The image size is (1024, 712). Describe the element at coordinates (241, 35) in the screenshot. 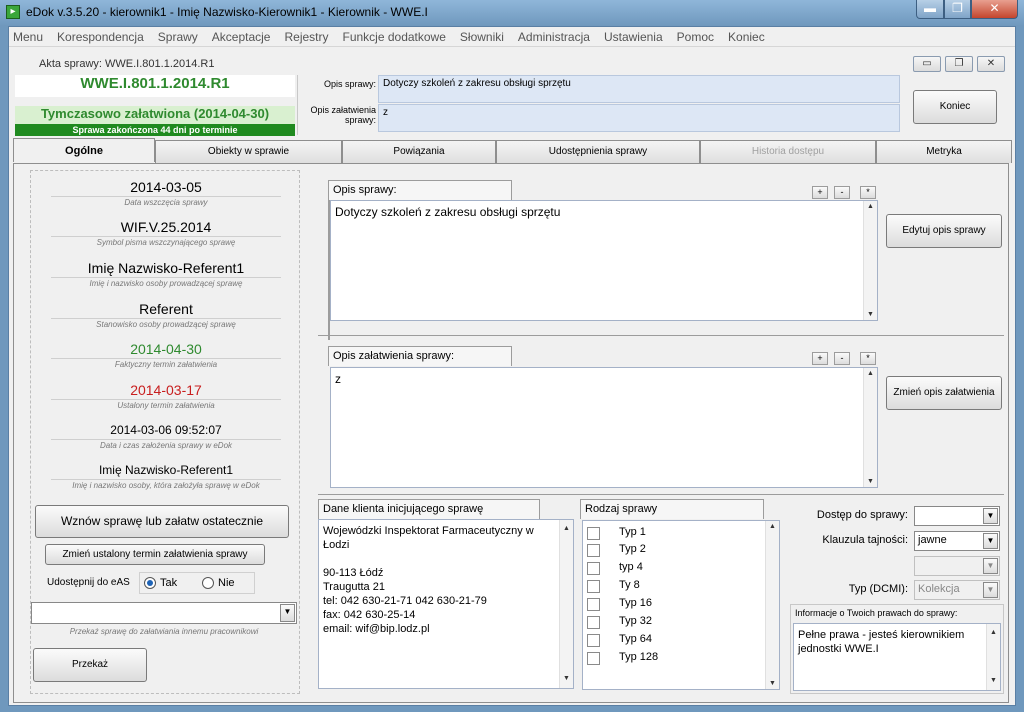

I see `menu-item-akceptacje: Akceptacje` at that location.